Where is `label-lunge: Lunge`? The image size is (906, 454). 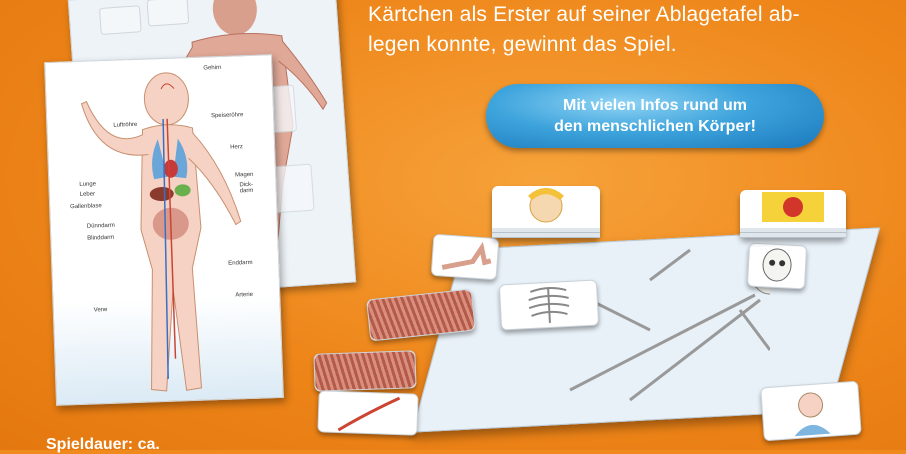
label-lunge: Lunge is located at coordinates (88, 184).